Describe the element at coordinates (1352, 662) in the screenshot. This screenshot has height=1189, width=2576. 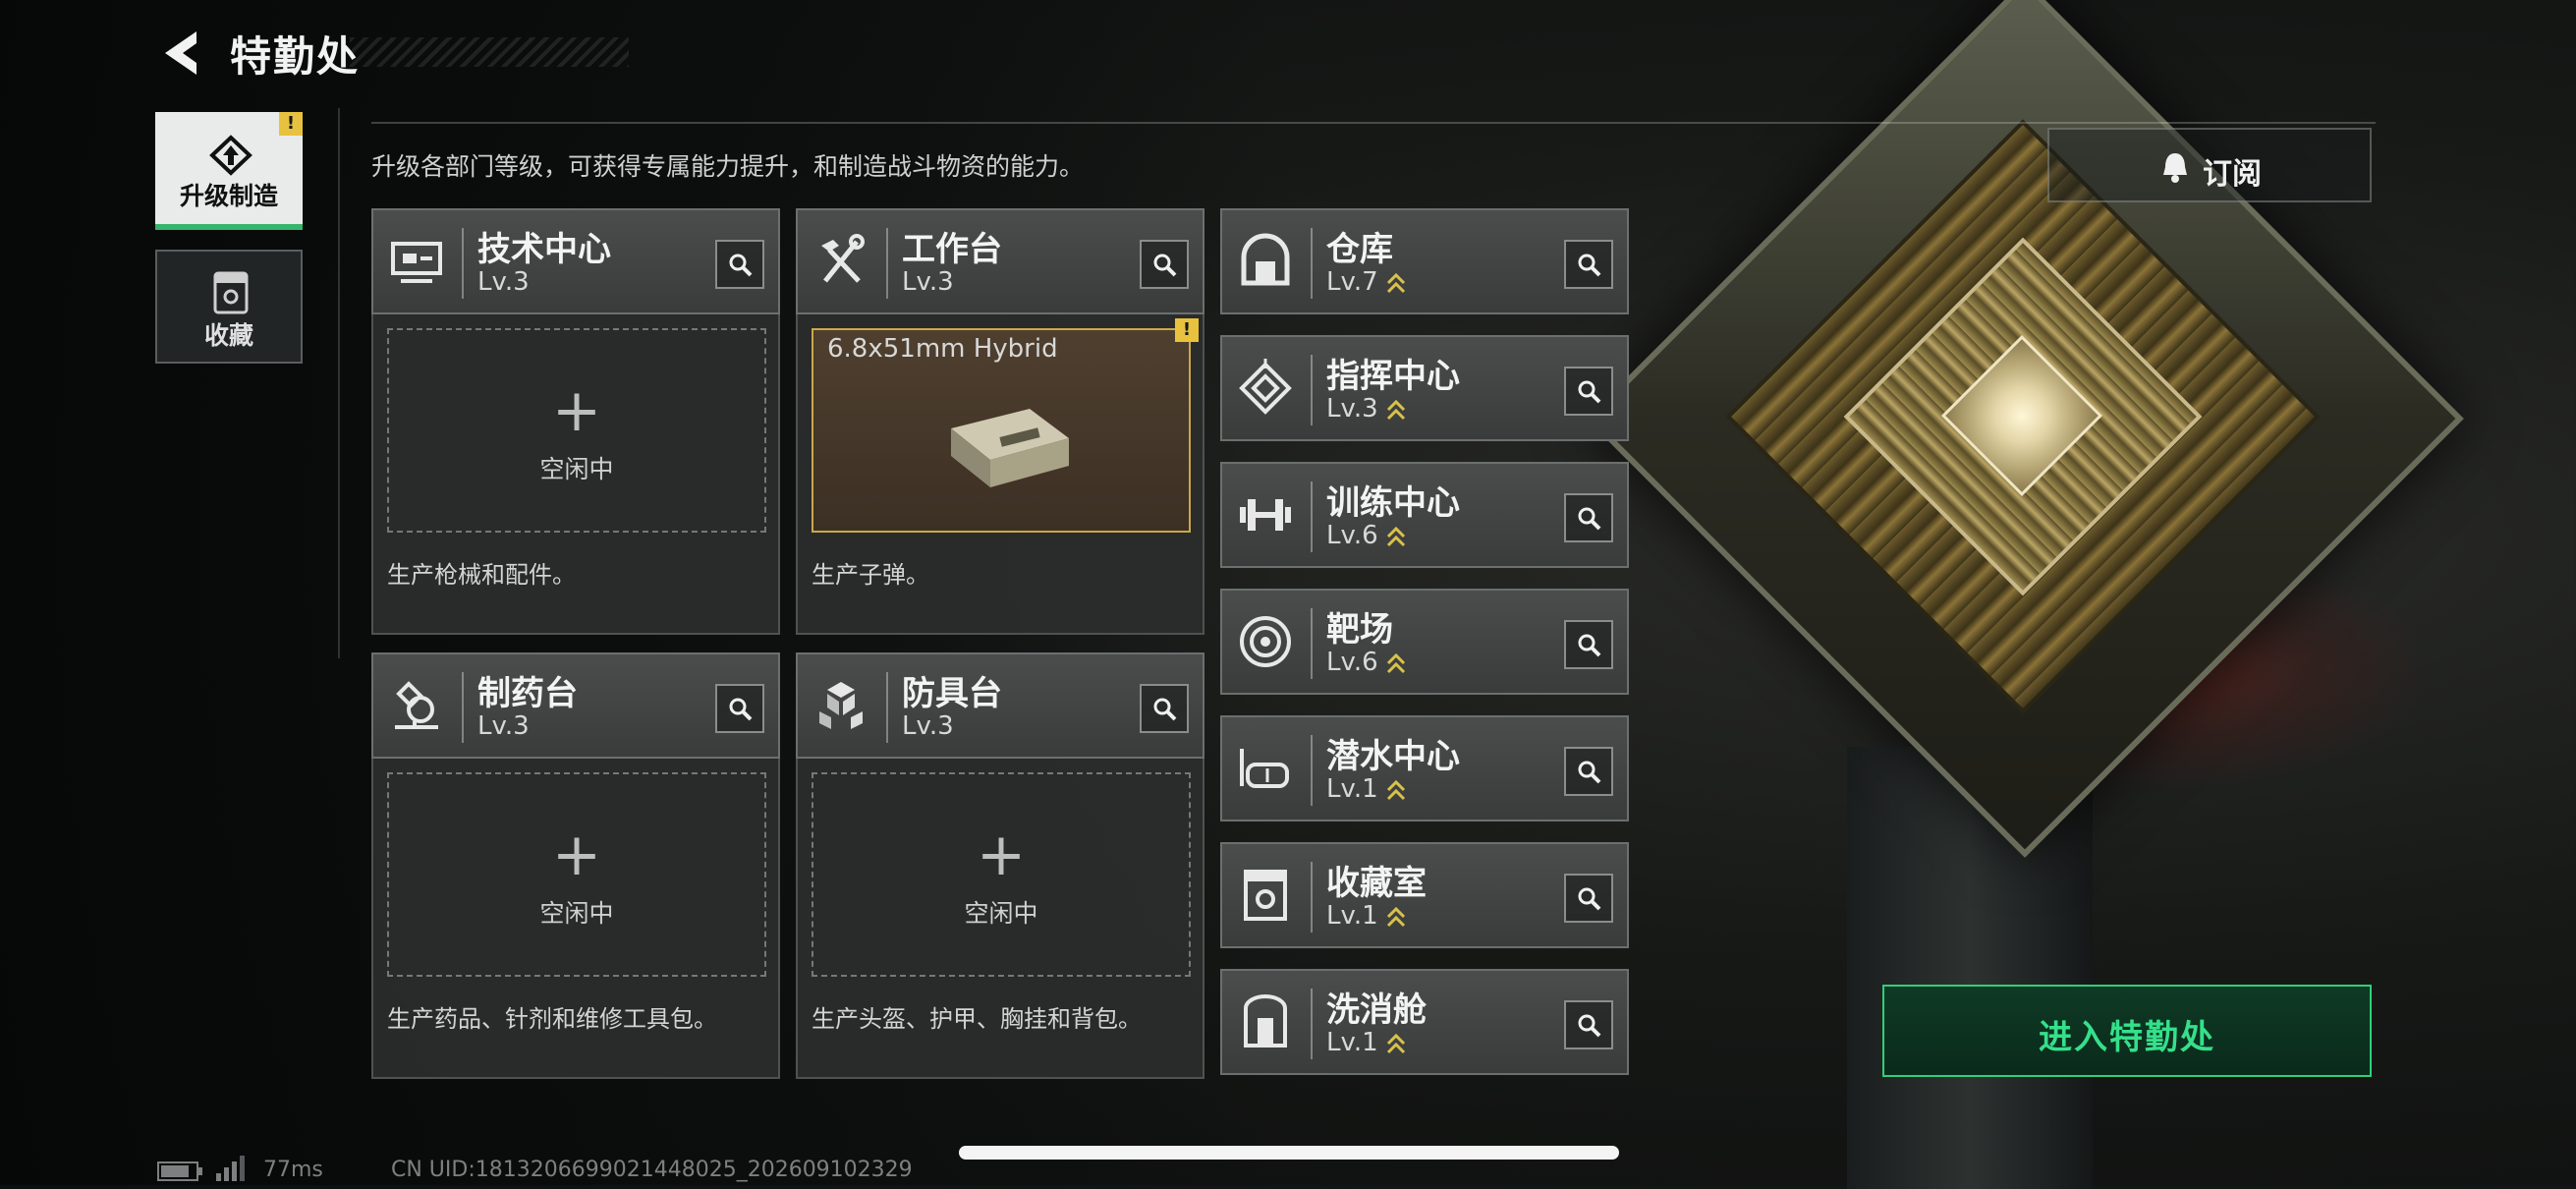
I see `level-text: Lv.6` at that location.